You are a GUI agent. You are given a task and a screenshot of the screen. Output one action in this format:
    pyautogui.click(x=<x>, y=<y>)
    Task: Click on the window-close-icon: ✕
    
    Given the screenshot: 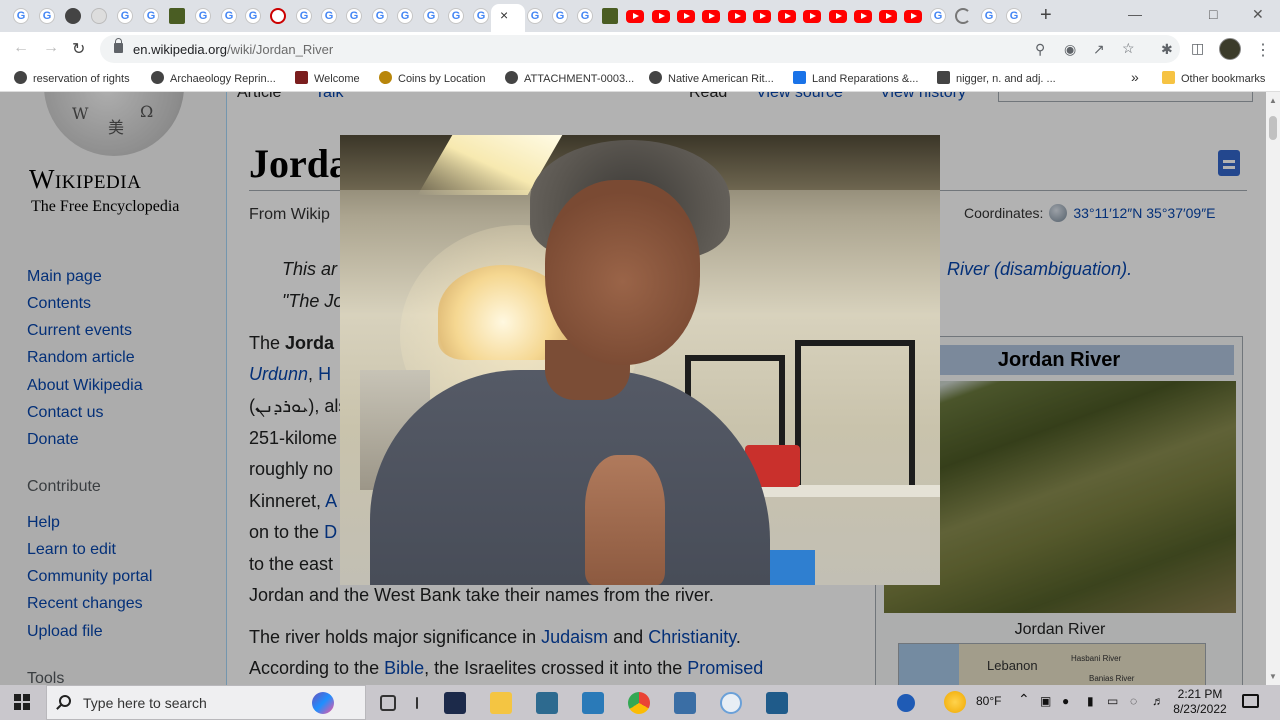 What is the action you would take?
    pyautogui.click(x=1258, y=14)
    